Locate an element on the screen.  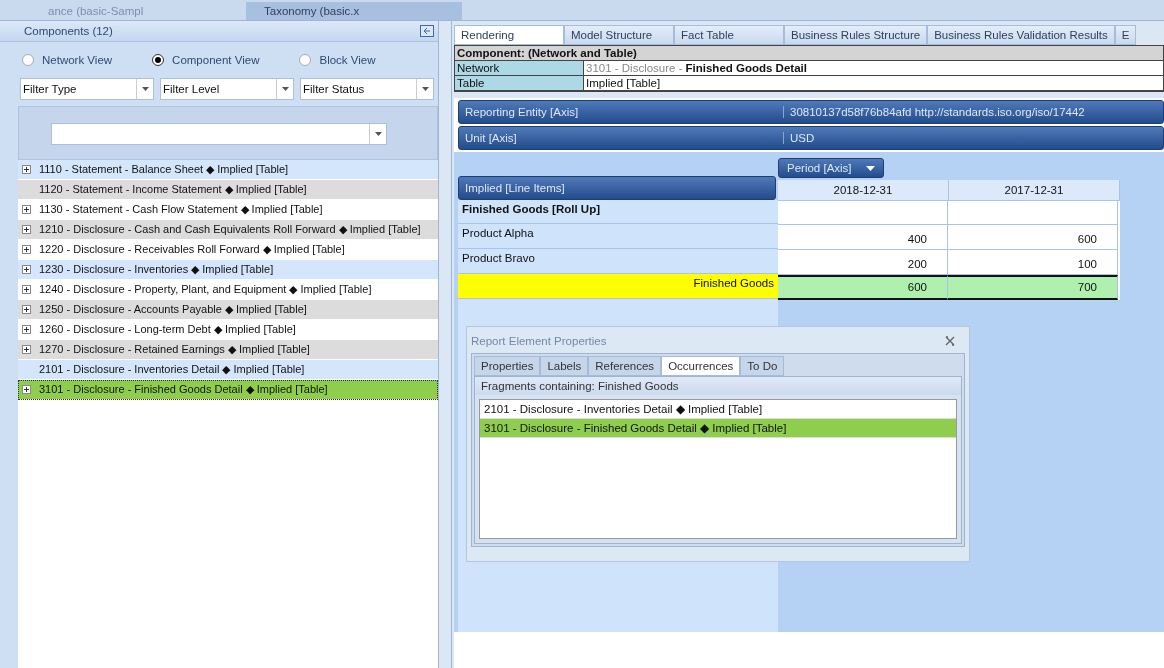
dialog-tab: Occurrences is located at coordinates (701, 366).